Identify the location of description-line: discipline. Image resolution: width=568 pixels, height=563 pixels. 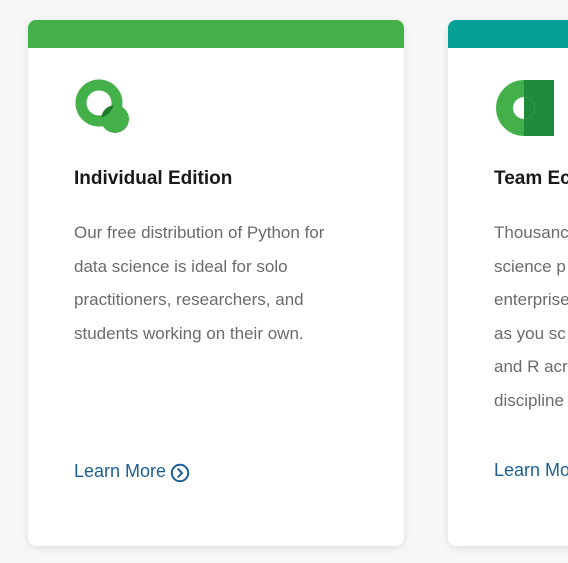
(529, 400).